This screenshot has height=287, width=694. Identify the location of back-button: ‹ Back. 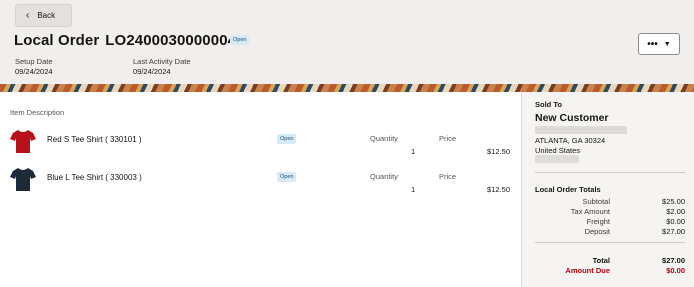
(43, 15).